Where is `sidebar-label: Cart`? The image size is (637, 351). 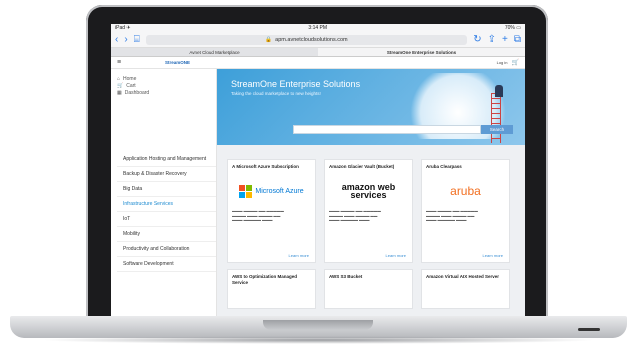 sidebar-label: Cart is located at coordinates (131, 85).